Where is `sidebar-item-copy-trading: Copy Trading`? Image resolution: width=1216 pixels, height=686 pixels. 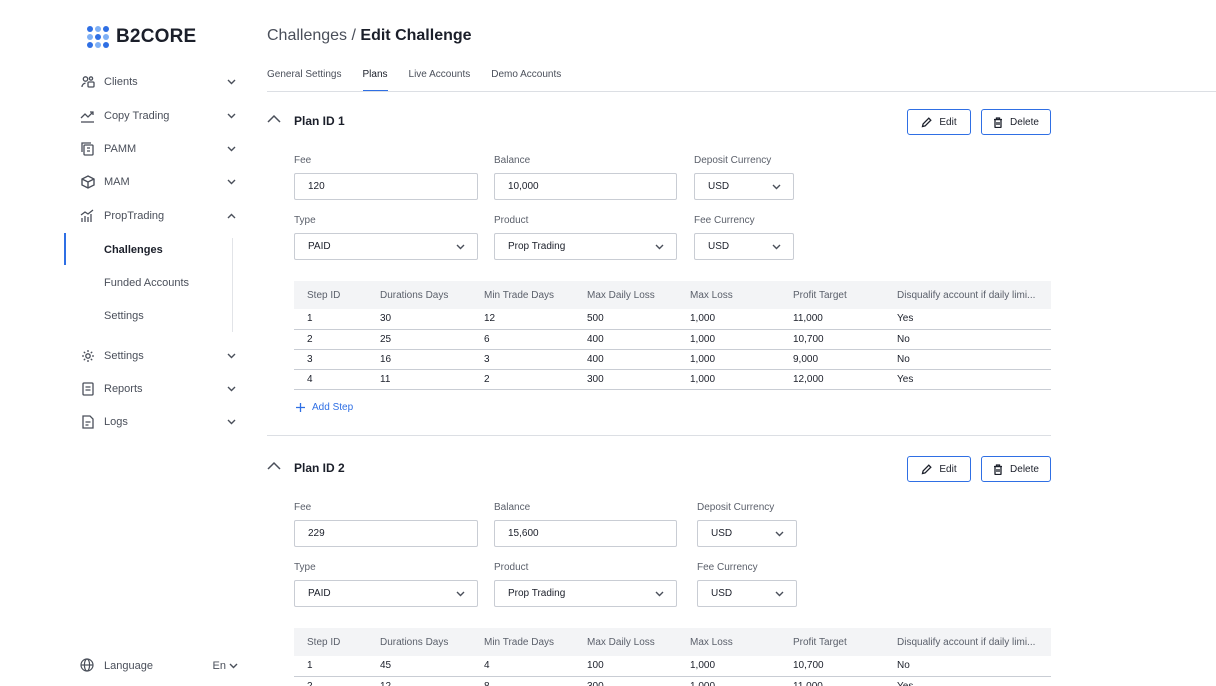 sidebar-item-copy-trading: Copy Trading is located at coordinates (158, 116).